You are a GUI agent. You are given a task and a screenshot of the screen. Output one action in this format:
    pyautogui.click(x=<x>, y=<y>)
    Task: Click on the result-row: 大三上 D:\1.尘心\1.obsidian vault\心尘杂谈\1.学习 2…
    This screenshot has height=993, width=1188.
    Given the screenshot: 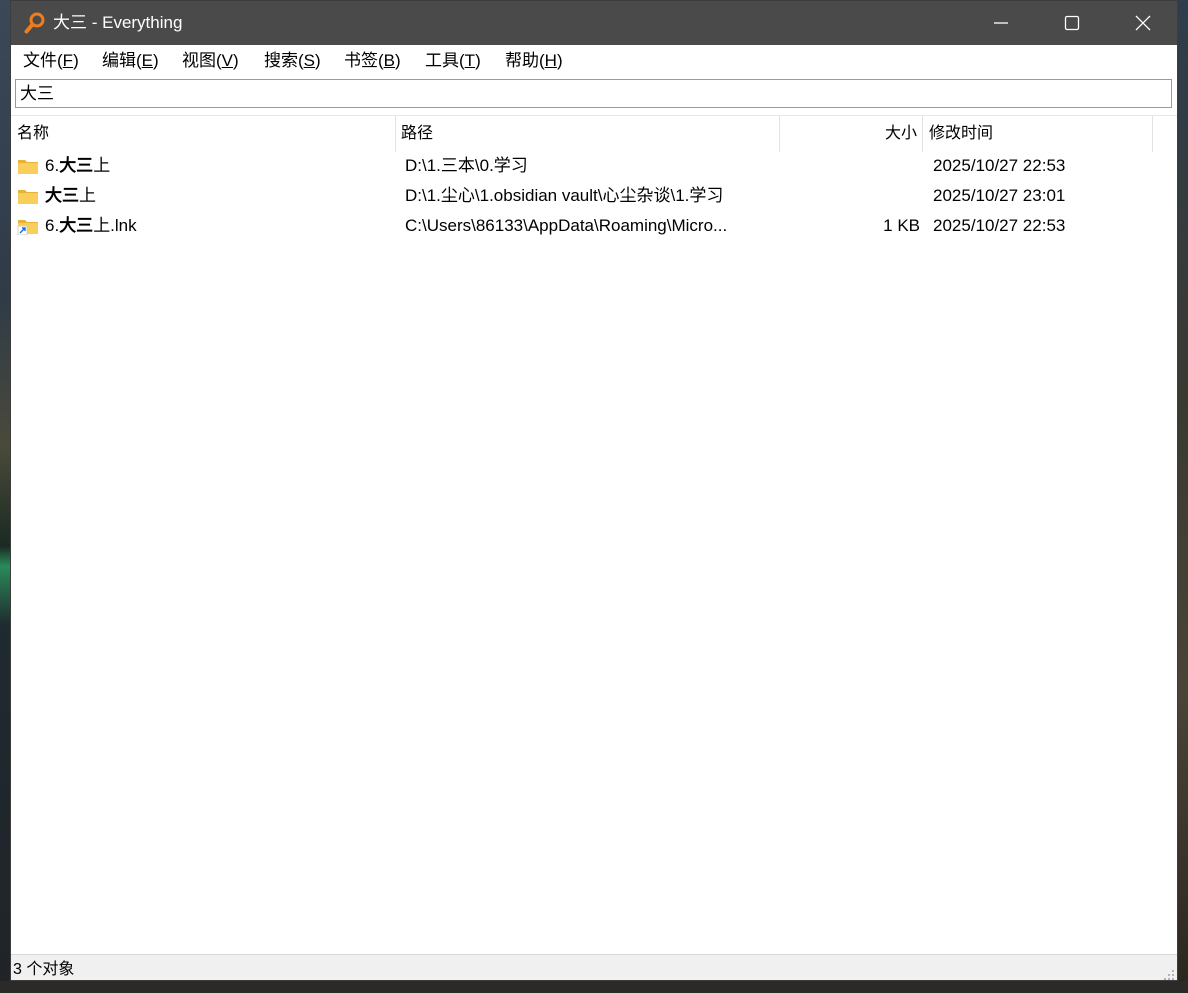 What is the action you would take?
    pyautogui.click(x=594, y=196)
    